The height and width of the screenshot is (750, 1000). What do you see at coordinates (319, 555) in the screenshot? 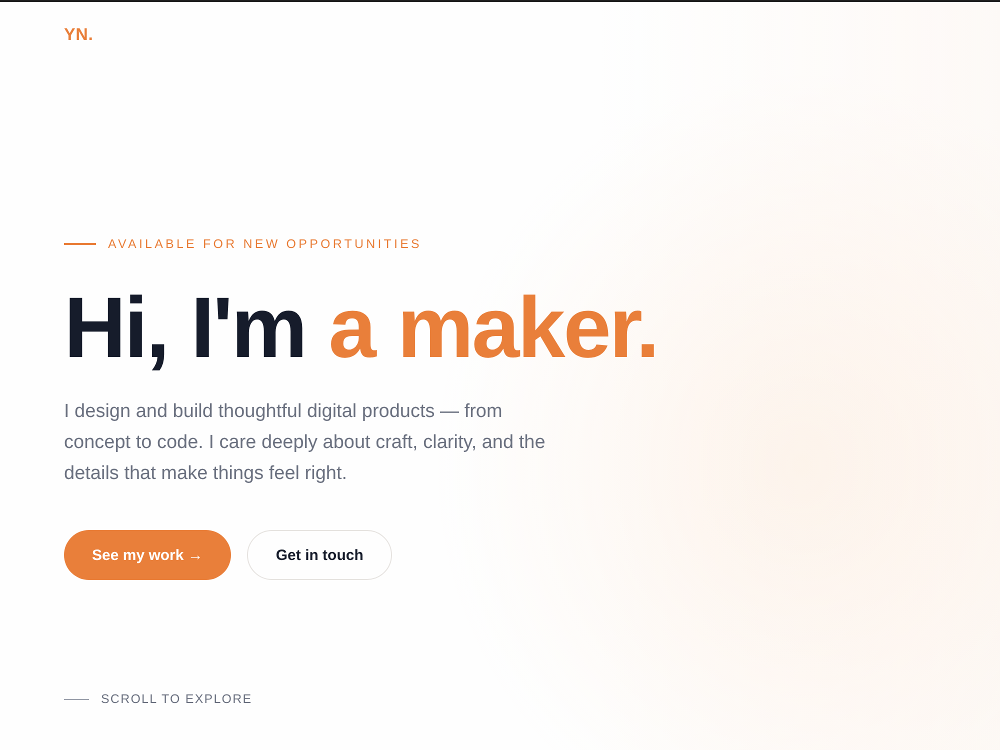
I see `contact-button: Get in touch` at bounding box center [319, 555].